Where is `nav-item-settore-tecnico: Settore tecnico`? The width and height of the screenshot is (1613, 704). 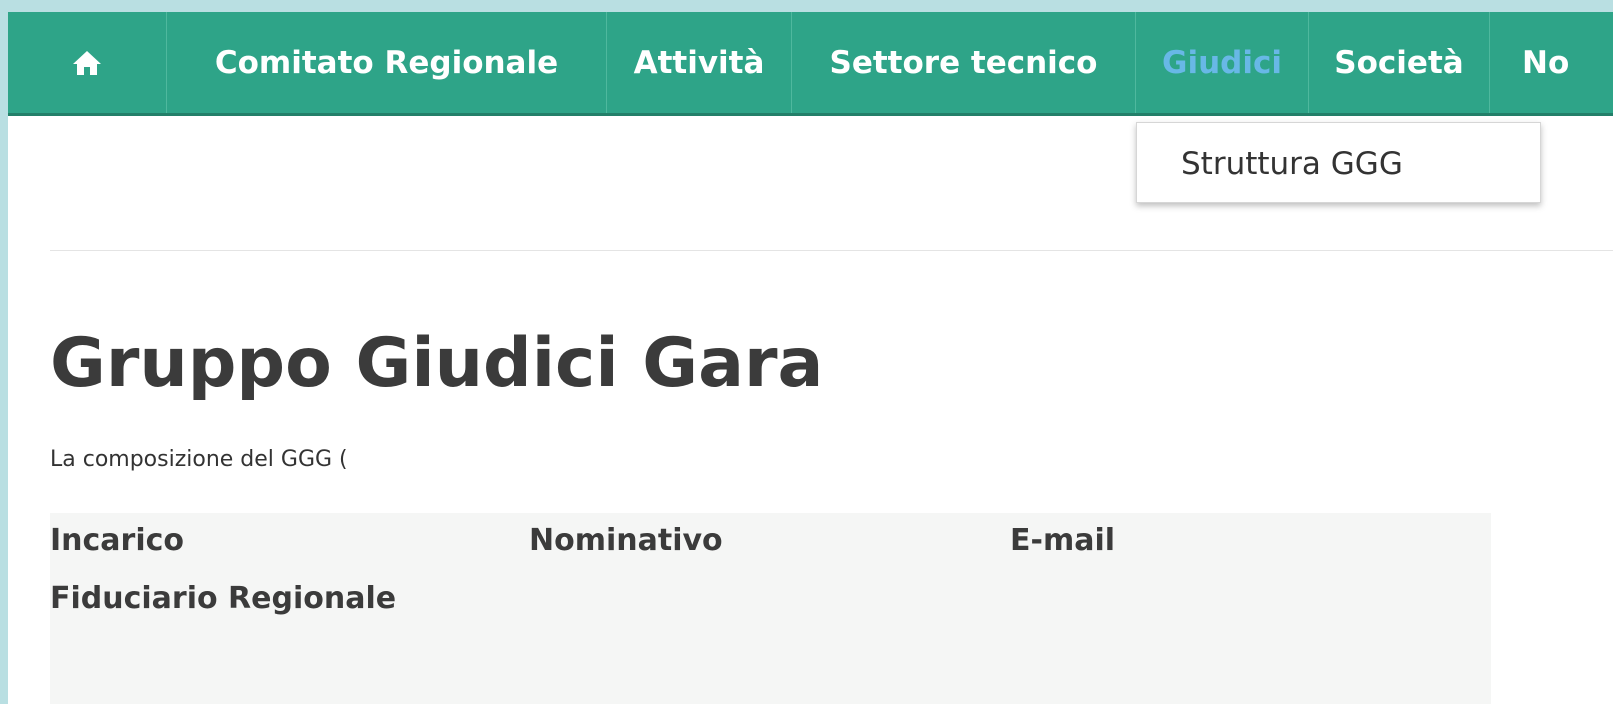
nav-item-settore-tecnico: Settore tecnico is located at coordinates (964, 62).